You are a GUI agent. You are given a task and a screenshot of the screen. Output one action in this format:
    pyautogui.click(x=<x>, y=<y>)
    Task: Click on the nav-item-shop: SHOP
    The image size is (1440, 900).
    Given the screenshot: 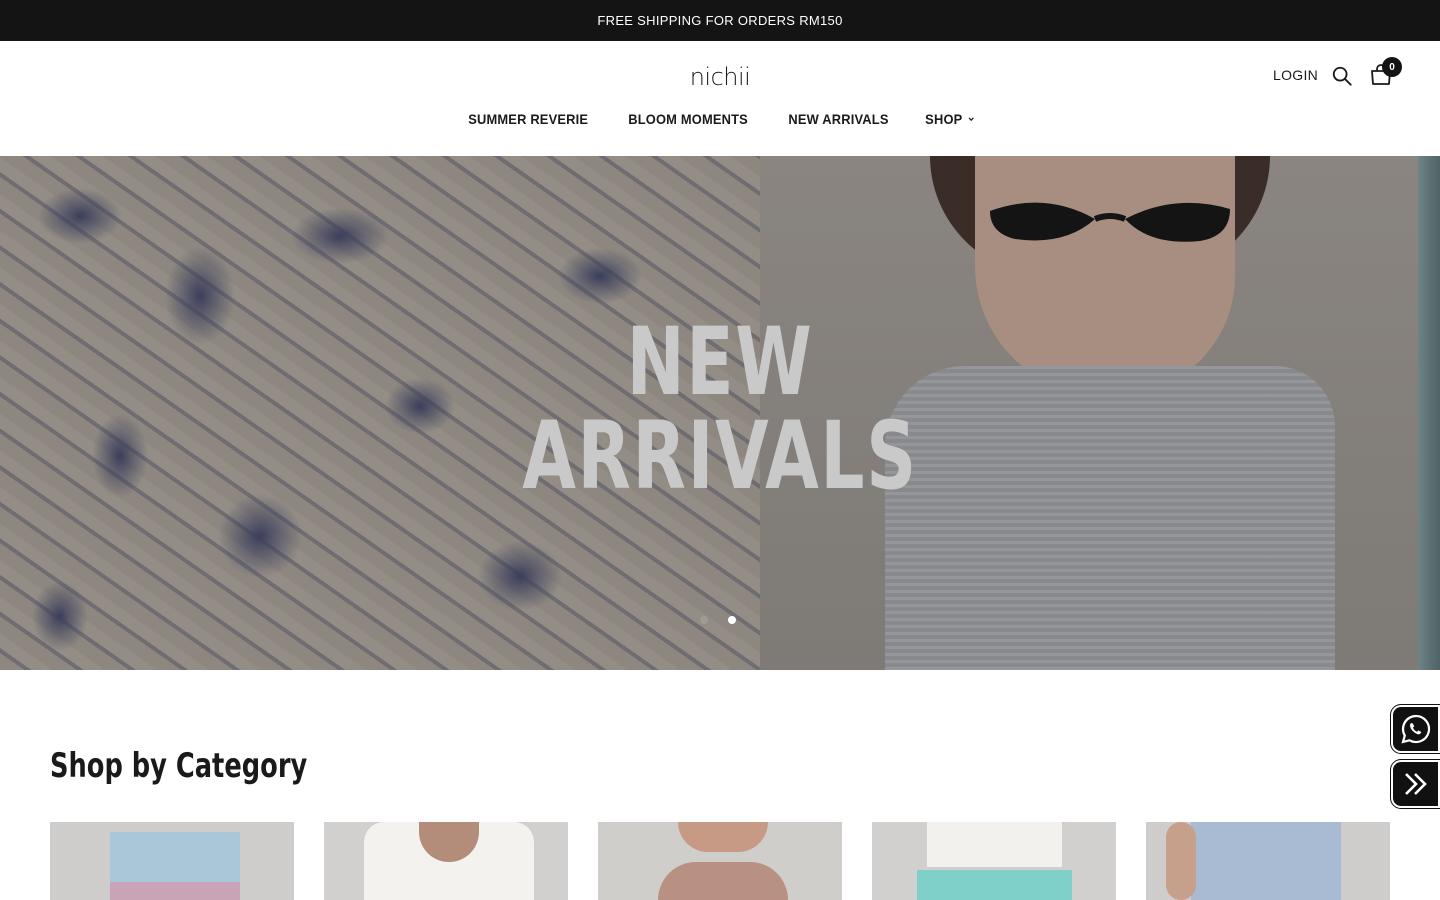 What is the action you would take?
    pyautogui.click(x=950, y=119)
    